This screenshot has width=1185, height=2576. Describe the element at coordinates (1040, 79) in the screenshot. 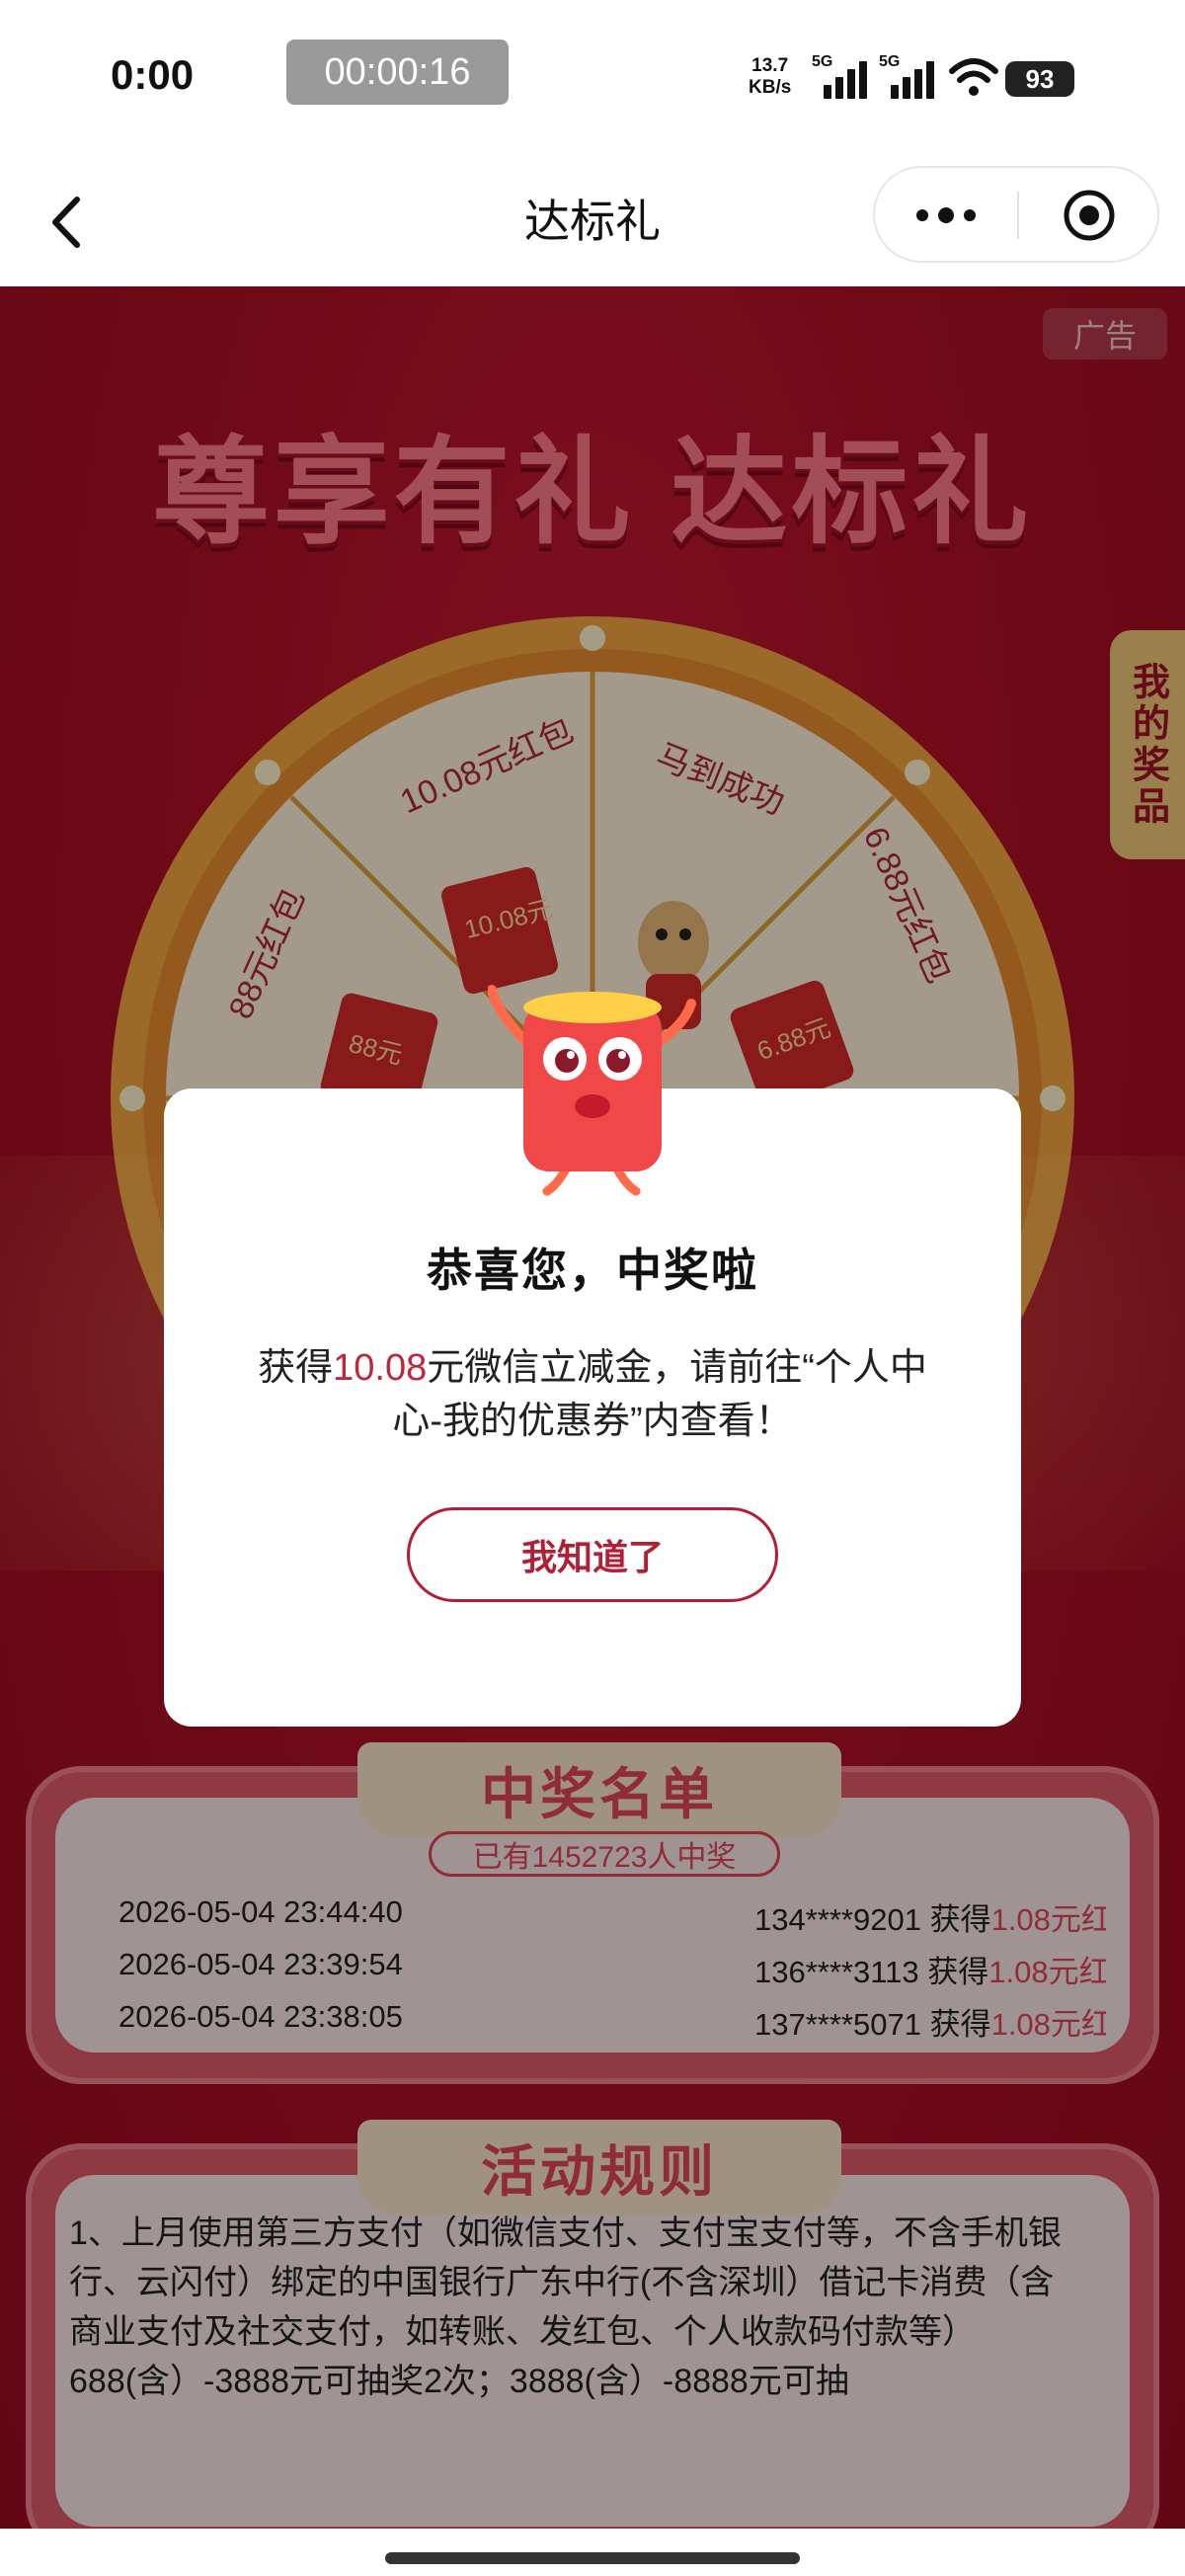

I see `battery-indicator: 93` at that location.